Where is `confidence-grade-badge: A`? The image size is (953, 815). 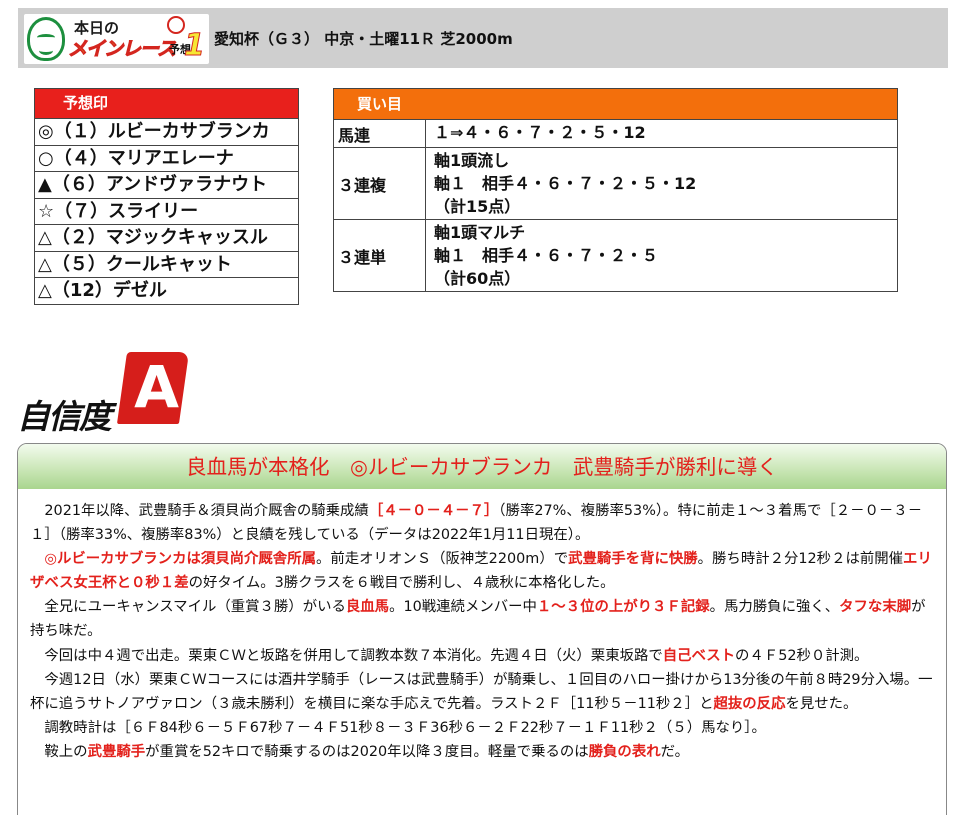
confidence-grade-badge: A is located at coordinates (153, 388).